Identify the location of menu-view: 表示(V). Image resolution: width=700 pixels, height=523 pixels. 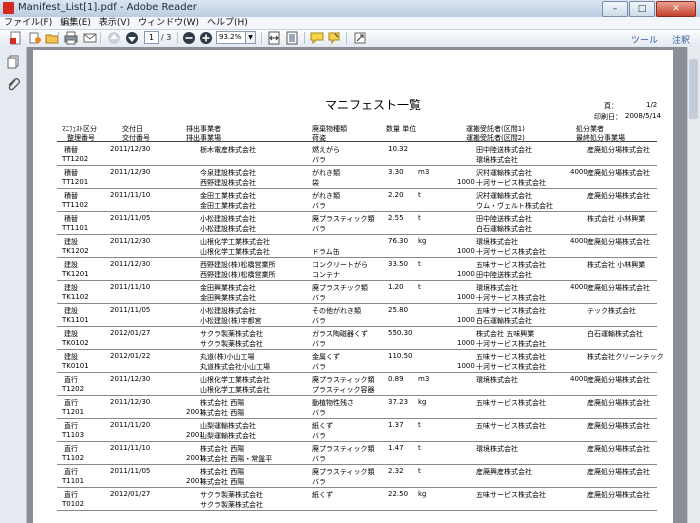
(114, 23).